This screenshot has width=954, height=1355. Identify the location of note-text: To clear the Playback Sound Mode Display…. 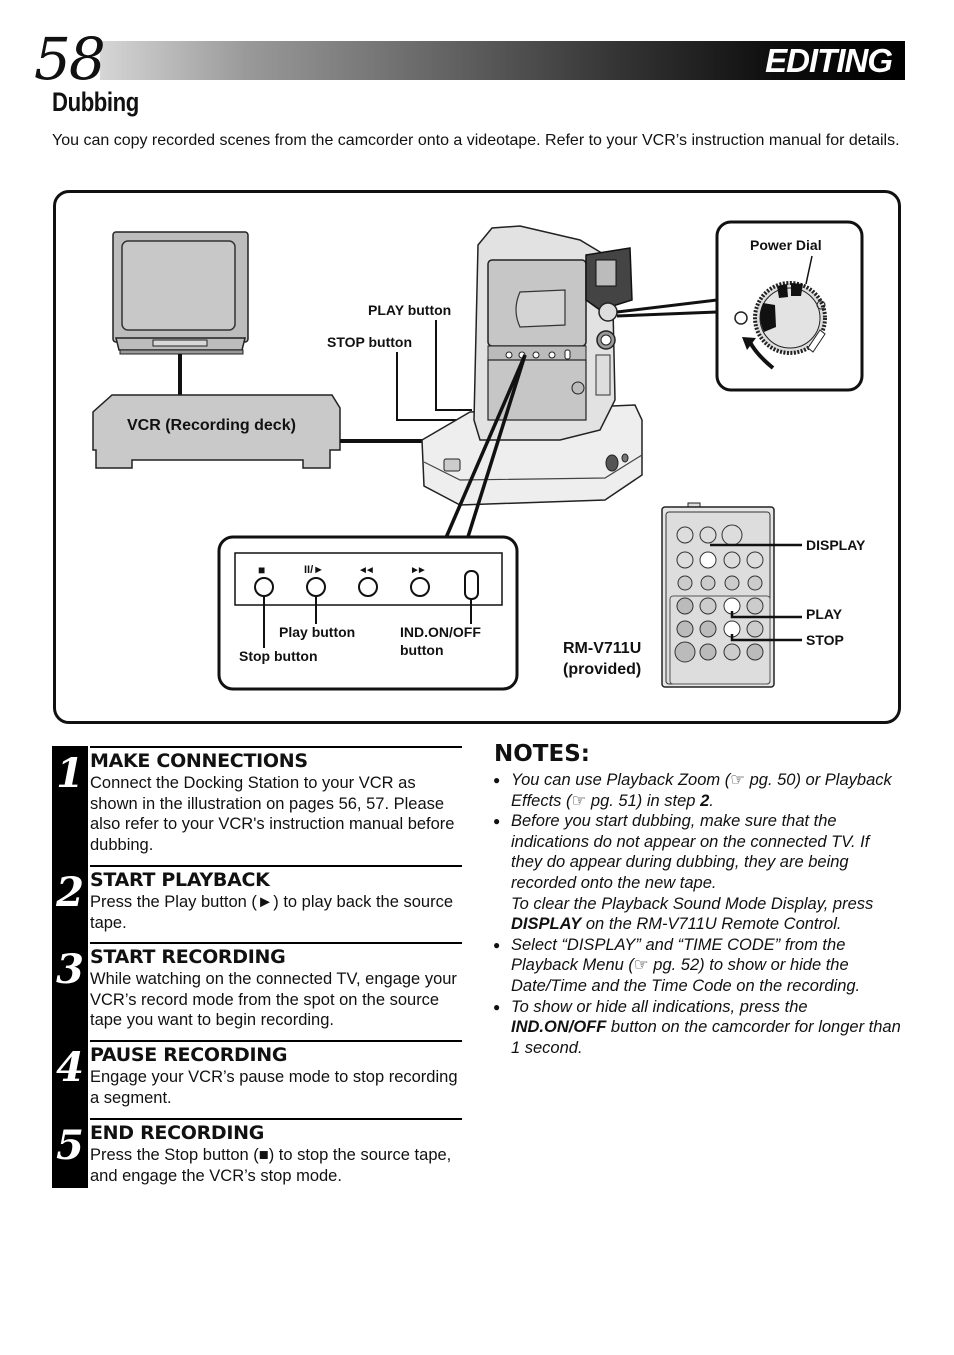
(692, 903).